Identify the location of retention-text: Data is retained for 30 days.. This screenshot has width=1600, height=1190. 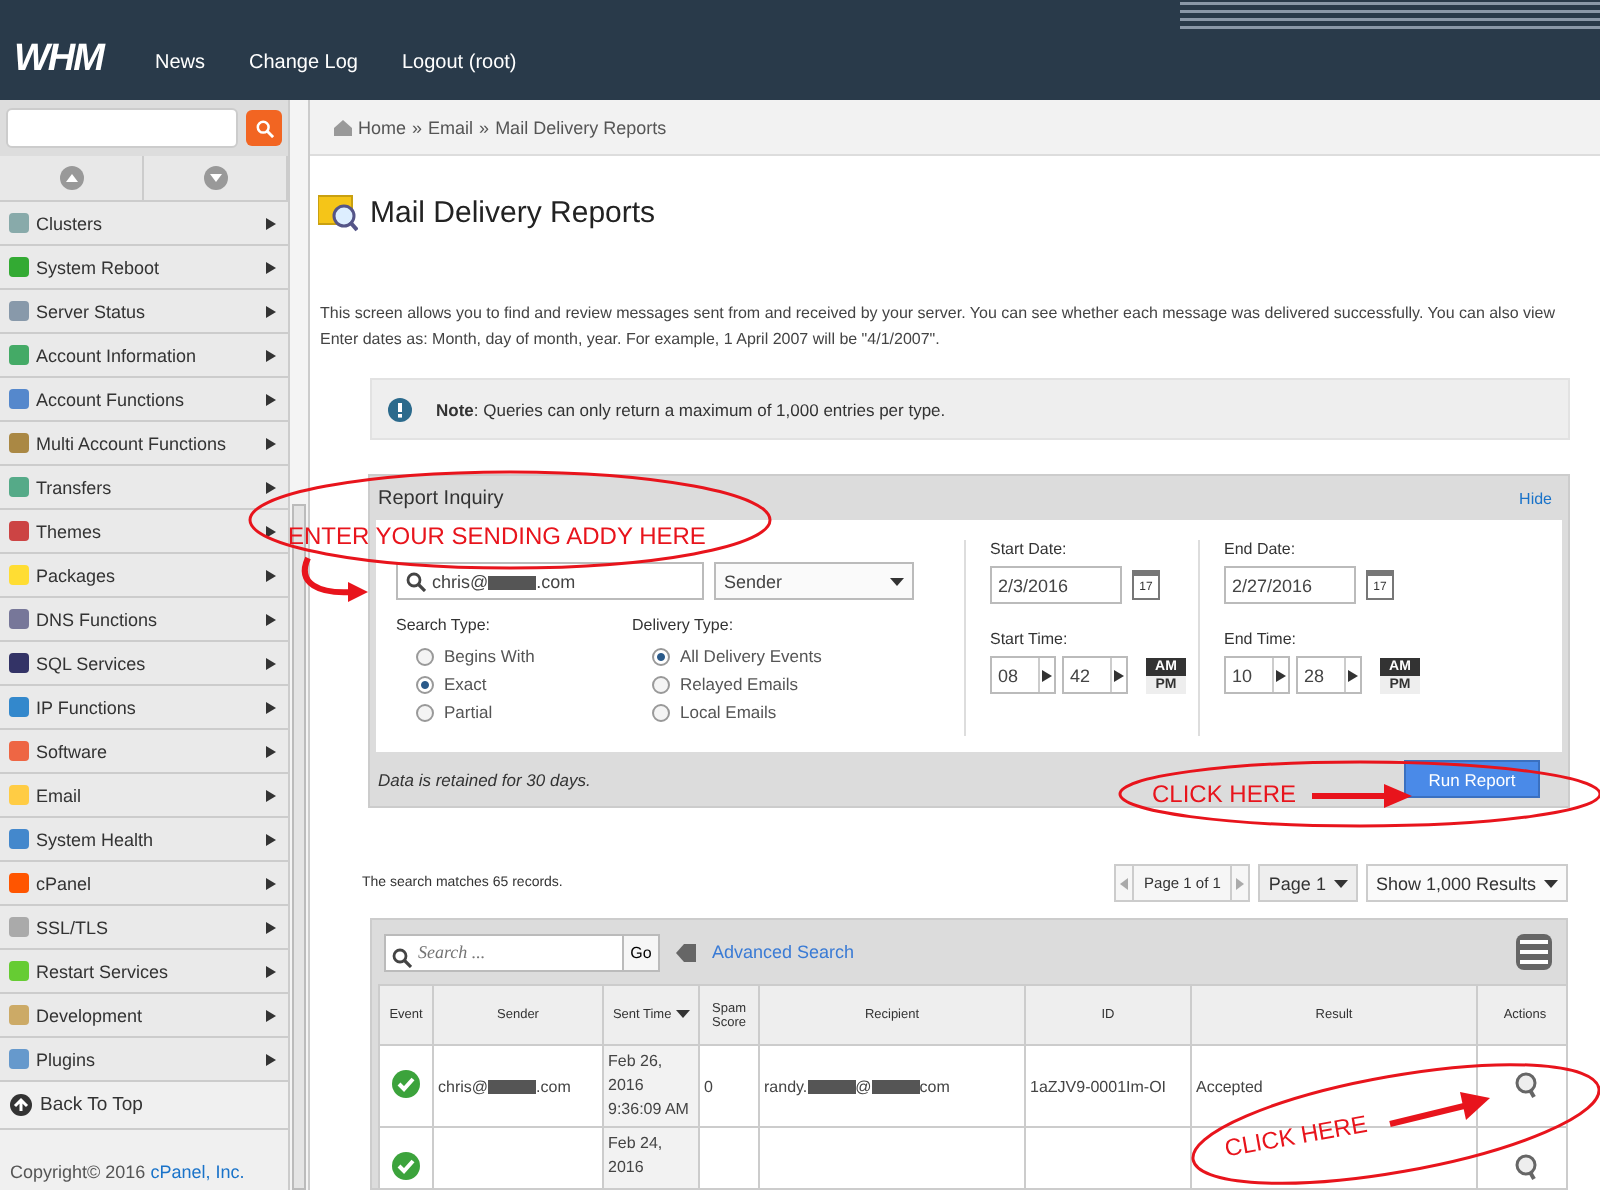
(484, 779).